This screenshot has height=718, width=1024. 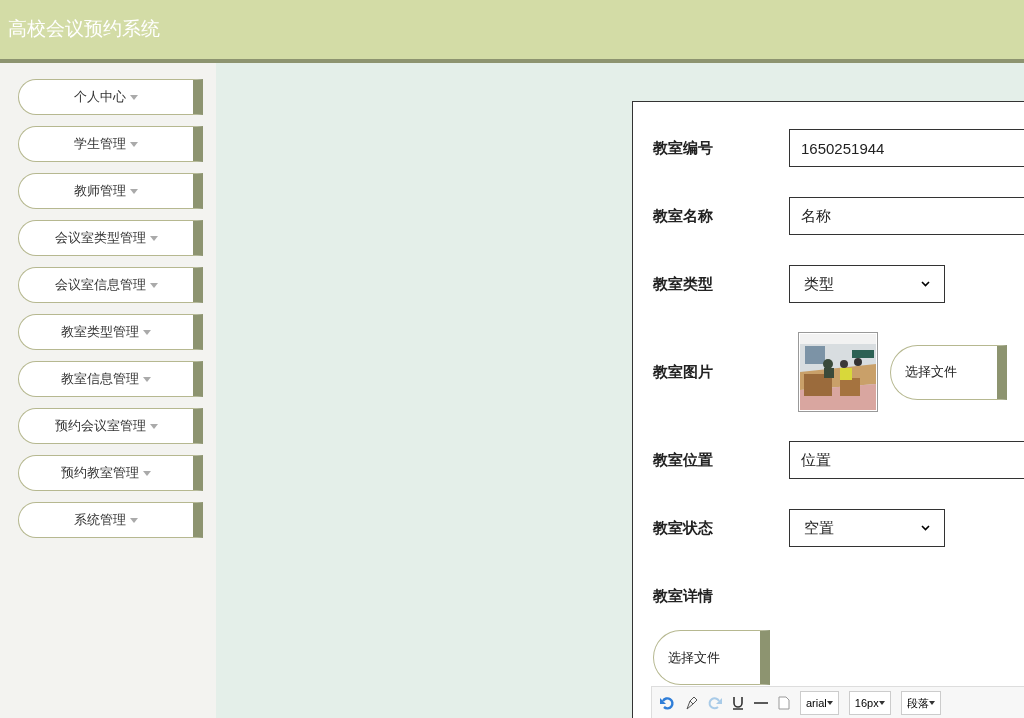 I want to click on font-select: arial, so click(x=819, y=703).